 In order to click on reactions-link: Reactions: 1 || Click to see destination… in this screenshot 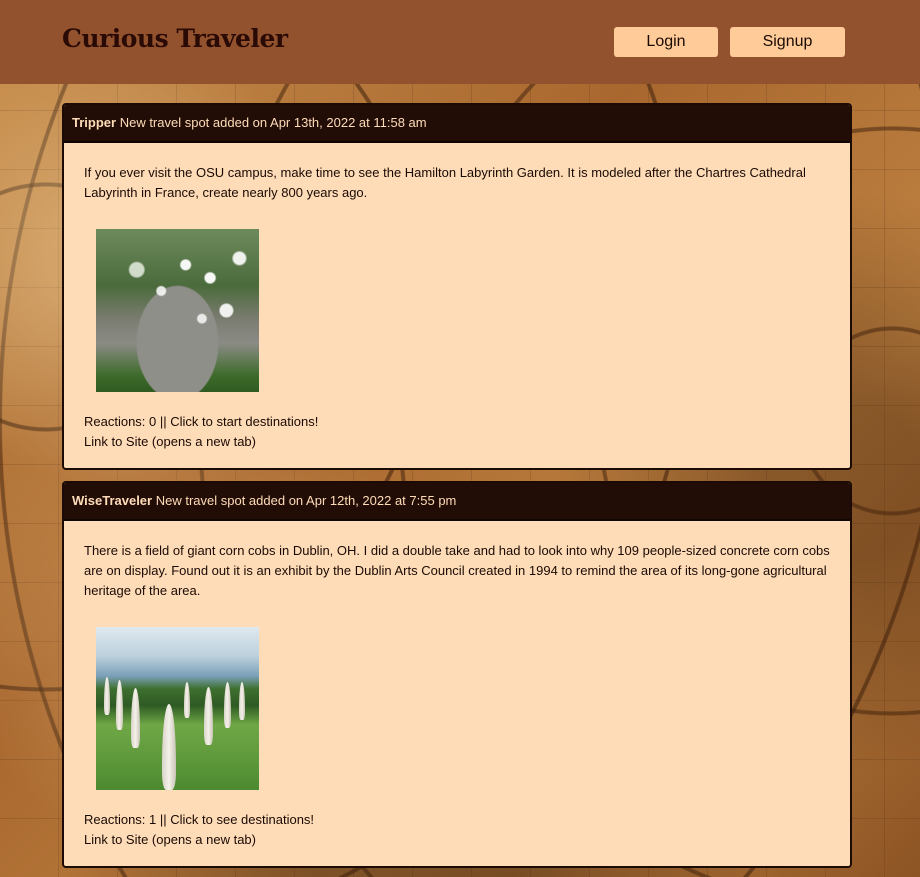, I will do `click(457, 820)`.